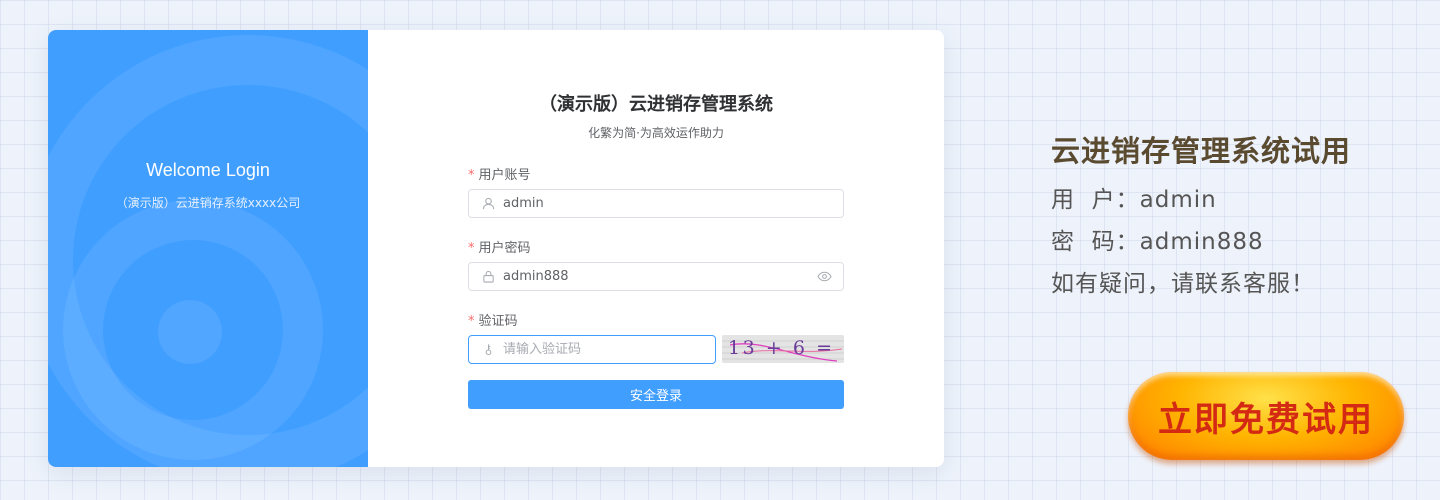 This screenshot has height=500, width=1440. Describe the element at coordinates (656, 394) in the screenshot. I see `secure-login-button: 安全登录` at that location.